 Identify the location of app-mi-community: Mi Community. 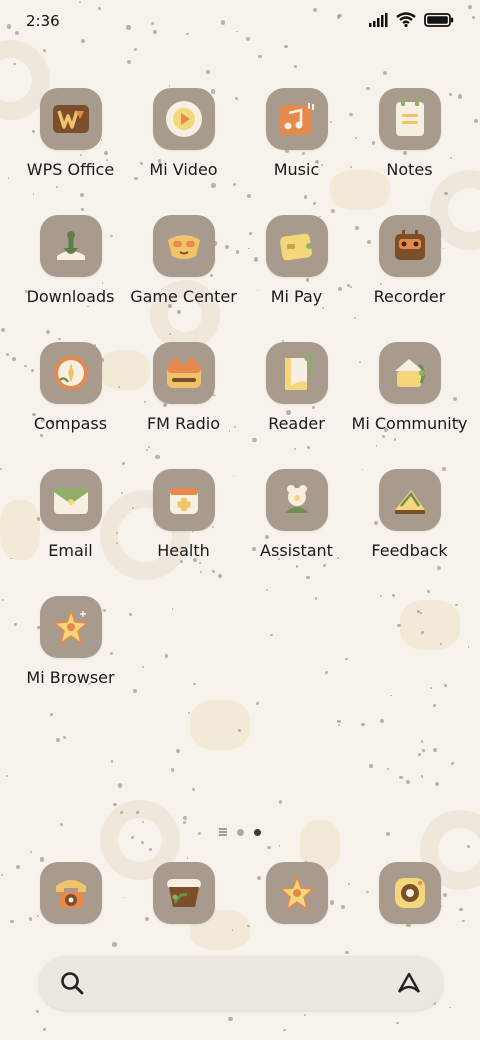
(409, 387).